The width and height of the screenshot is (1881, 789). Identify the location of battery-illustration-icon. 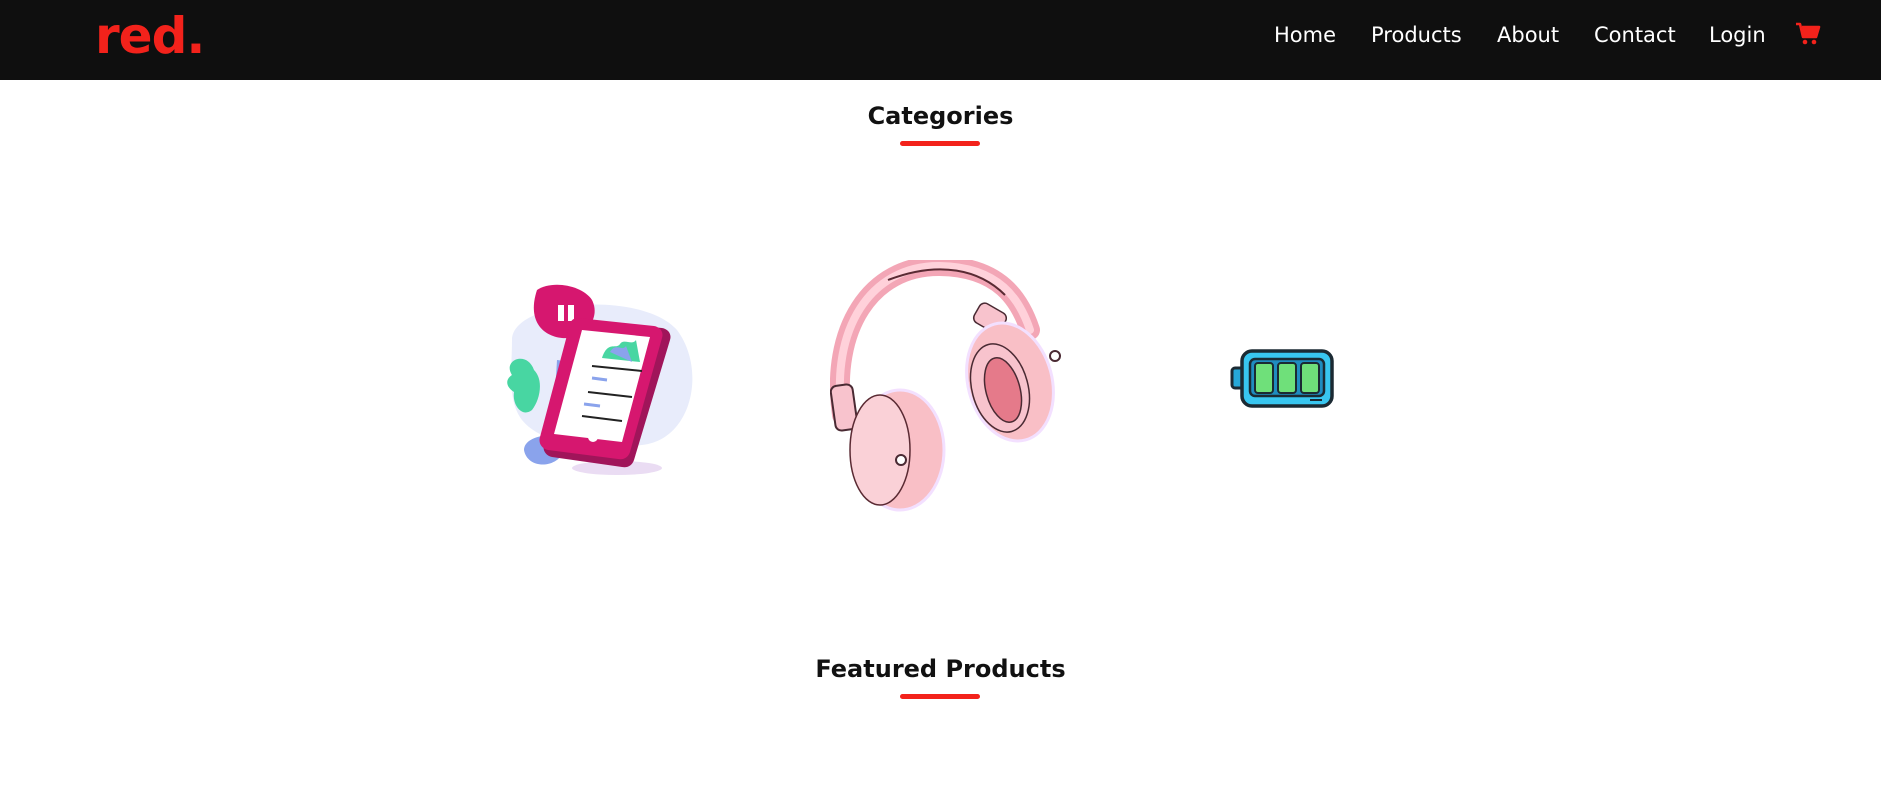
(1282, 378).